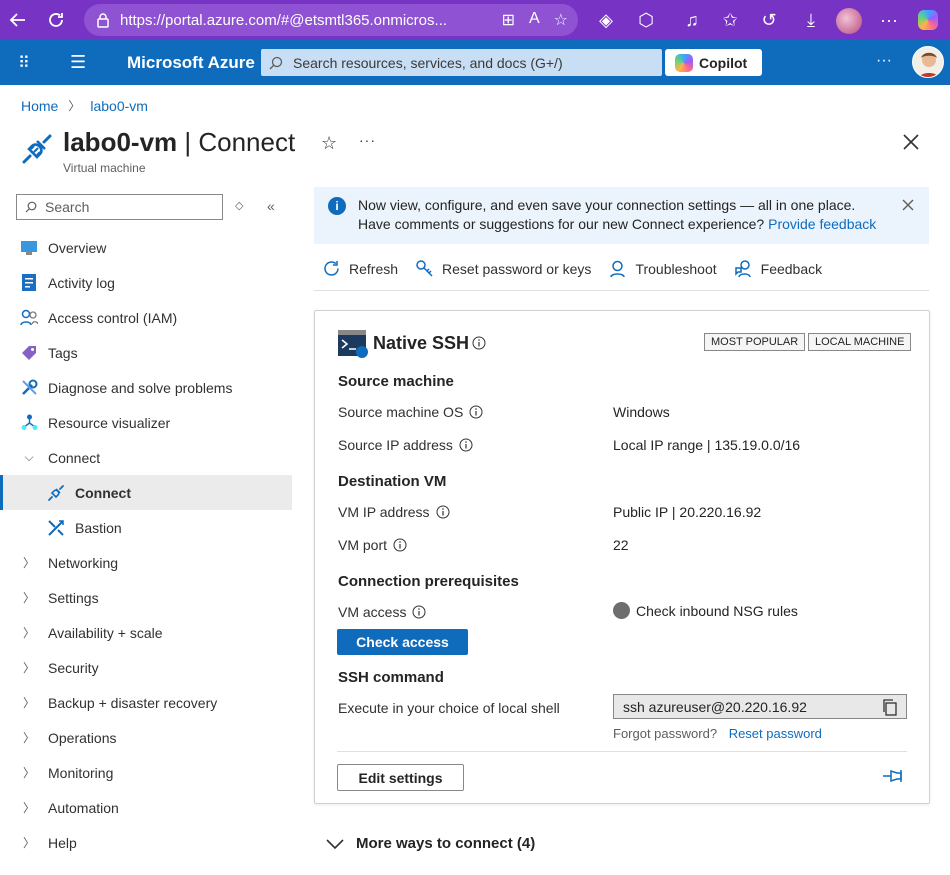  I want to click on nav-group-settings: 〉 Settings, so click(146, 597).